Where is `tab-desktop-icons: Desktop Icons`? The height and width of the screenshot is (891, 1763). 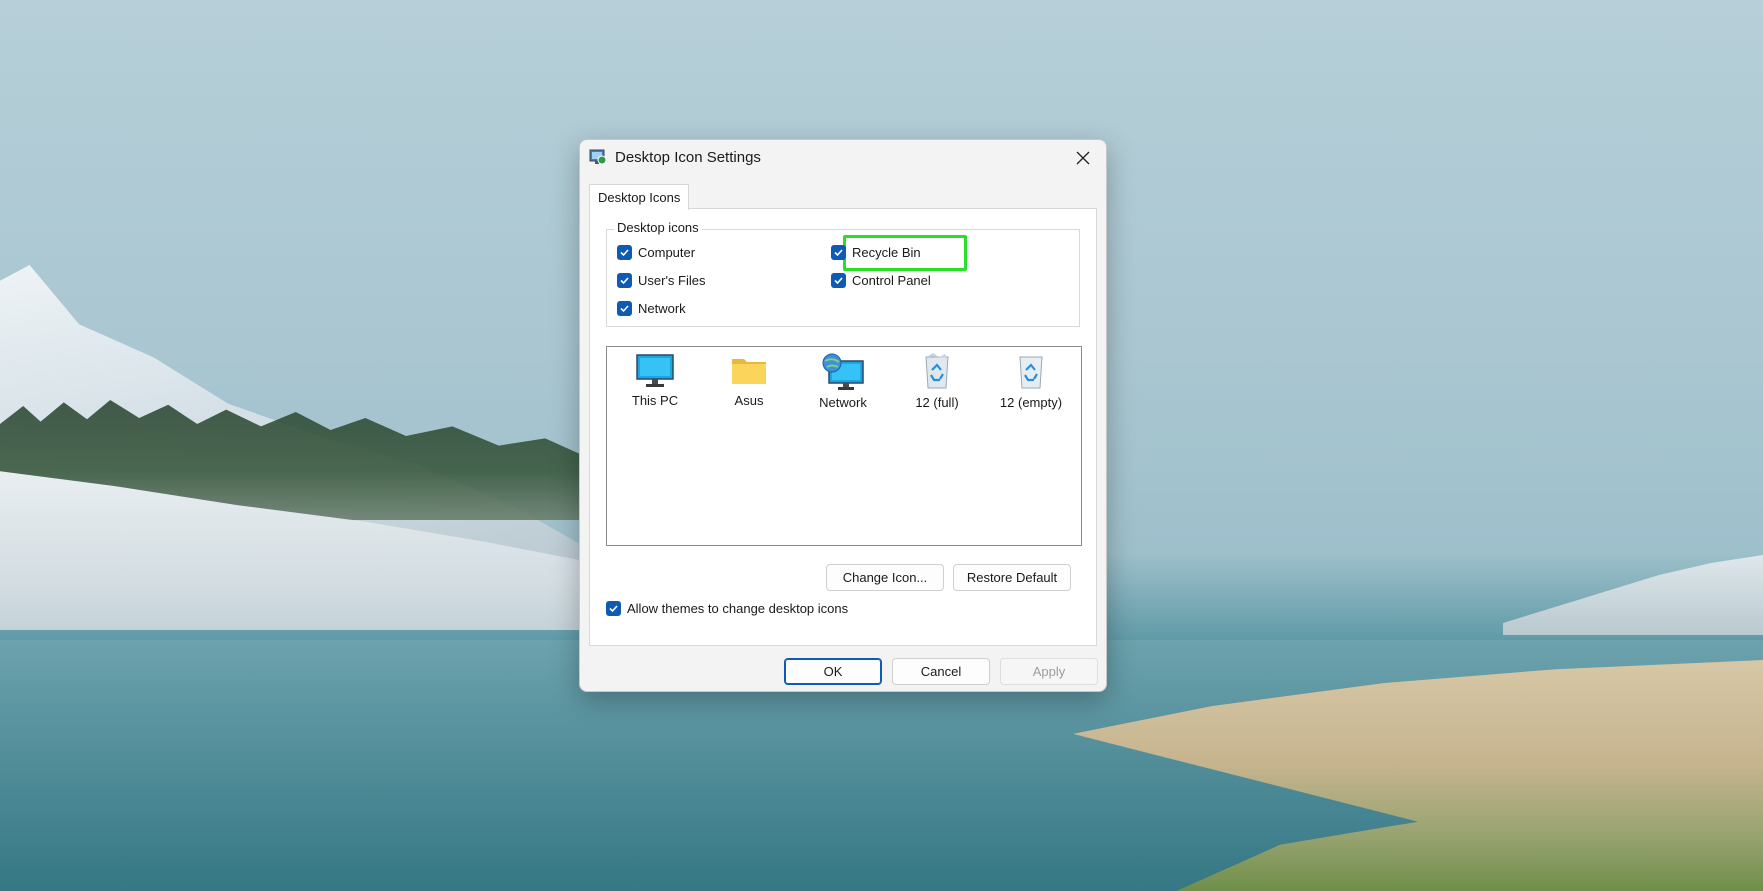 tab-desktop-icons: Desktop Icons is located at coordinates (639, 197).